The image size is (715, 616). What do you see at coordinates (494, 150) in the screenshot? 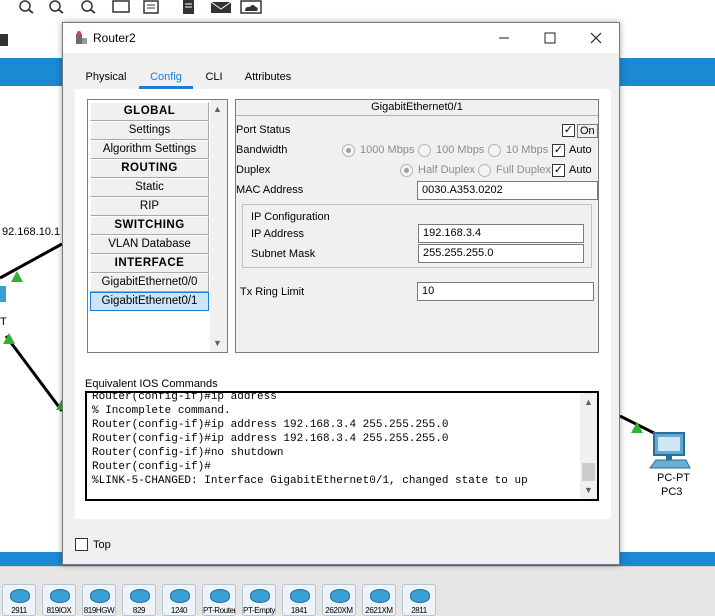
I see `bandwidth-10-radio` at bounding box center [494, 150].